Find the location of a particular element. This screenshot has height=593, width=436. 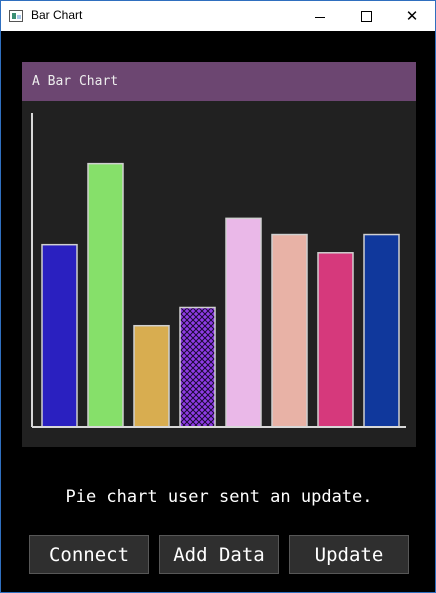

window-title: Bar Chart is located at coordinates (57, 15).